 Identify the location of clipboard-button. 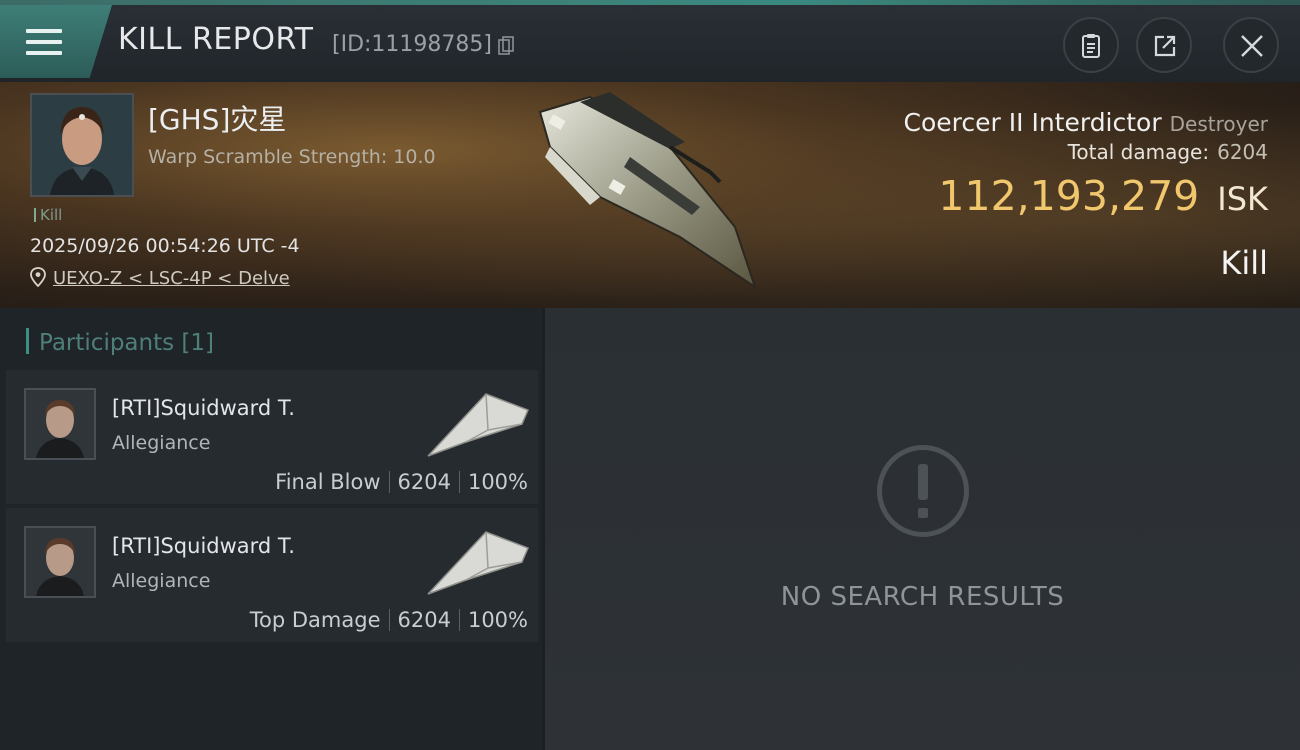
(1091, 45).